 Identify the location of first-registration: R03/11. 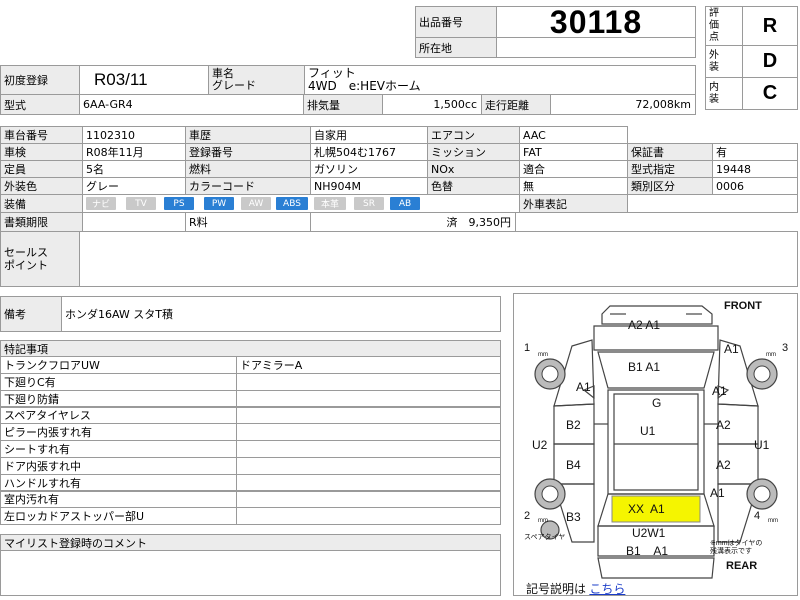
(144, 80).